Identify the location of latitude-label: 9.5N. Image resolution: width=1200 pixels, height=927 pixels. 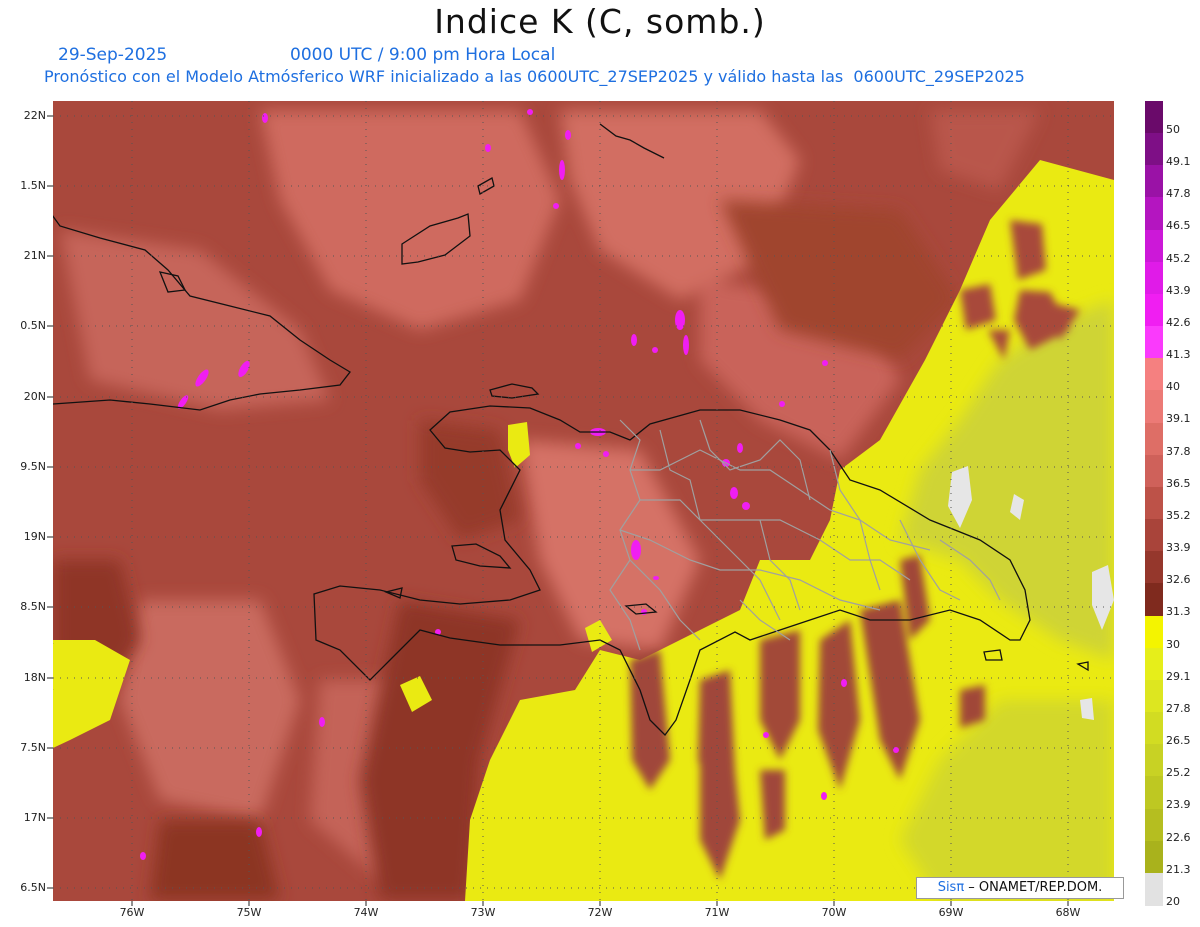
(33, 466).